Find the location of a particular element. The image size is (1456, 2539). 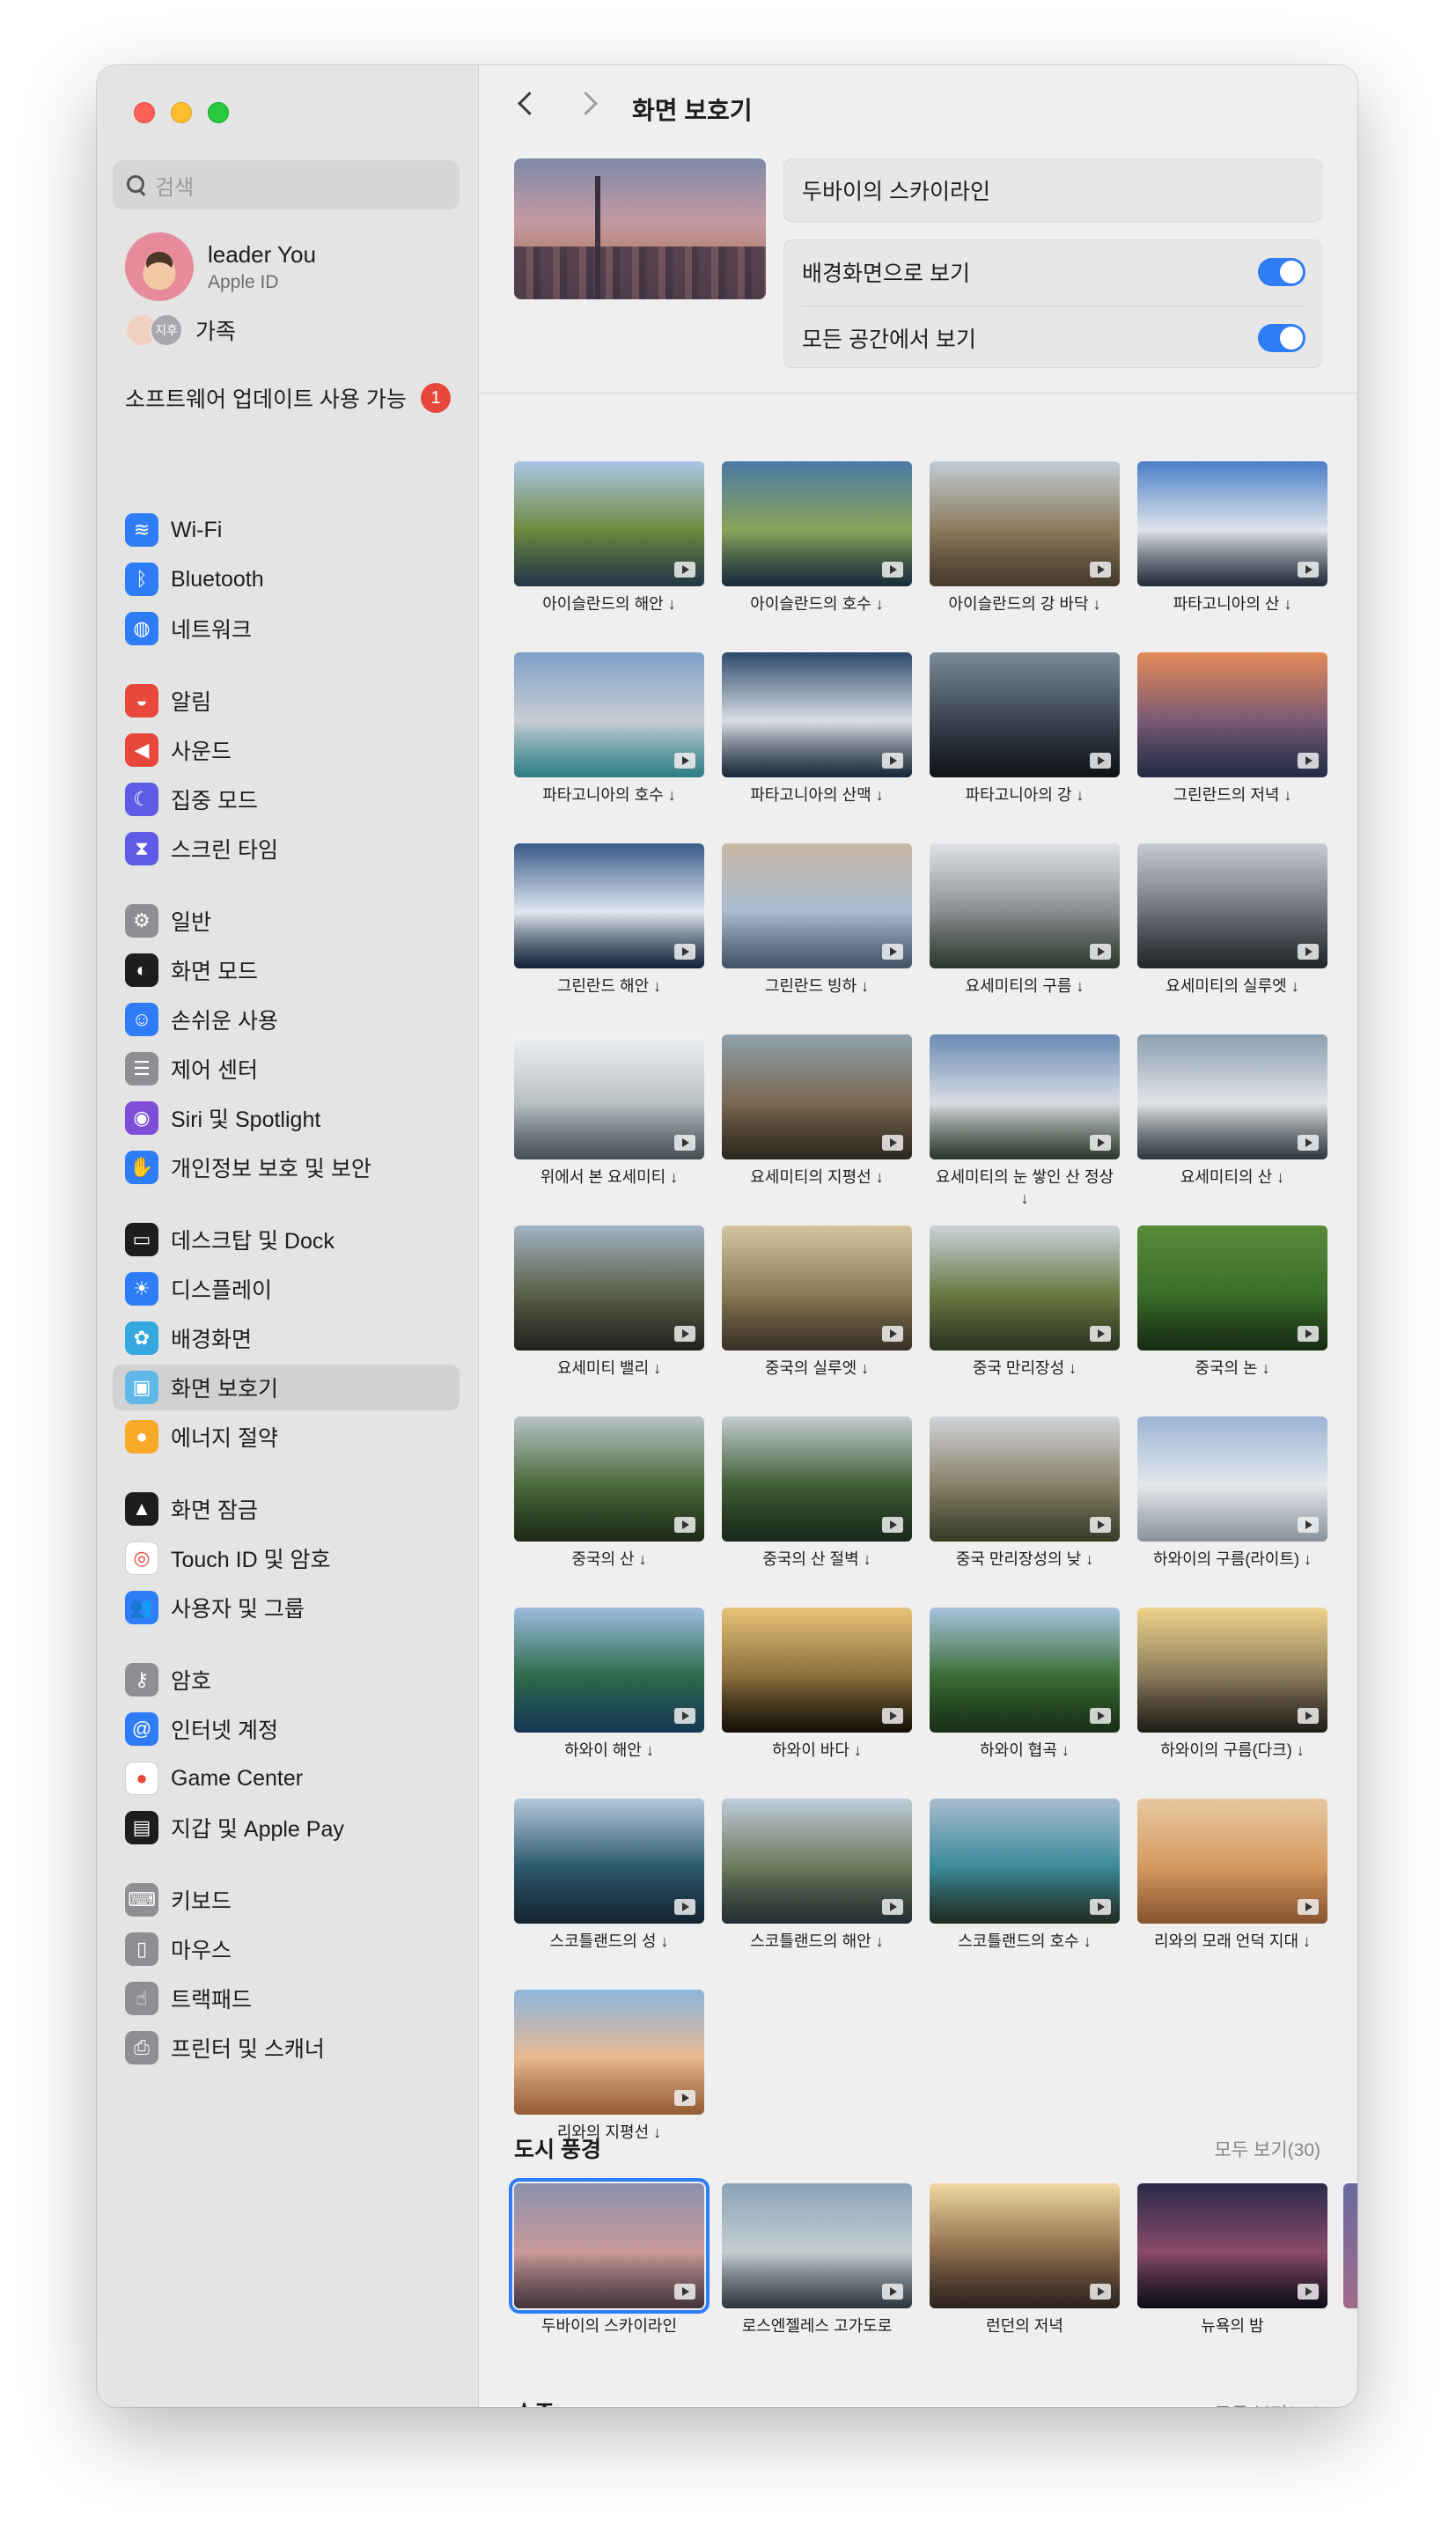

forward-button is located at coordinates (589, 103).